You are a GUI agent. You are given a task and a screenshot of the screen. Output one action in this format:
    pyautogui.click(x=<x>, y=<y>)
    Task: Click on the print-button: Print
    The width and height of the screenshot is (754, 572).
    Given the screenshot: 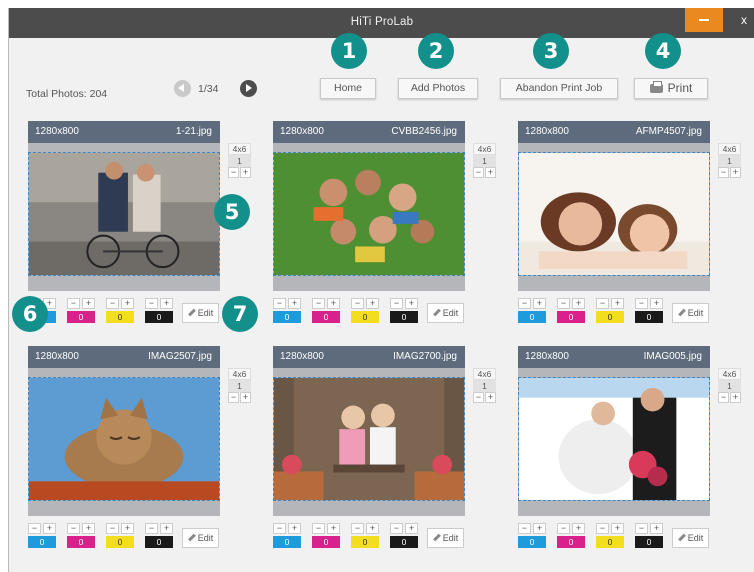 What is the action you would take?
    pyautogui.click(x=671, y=88)
    